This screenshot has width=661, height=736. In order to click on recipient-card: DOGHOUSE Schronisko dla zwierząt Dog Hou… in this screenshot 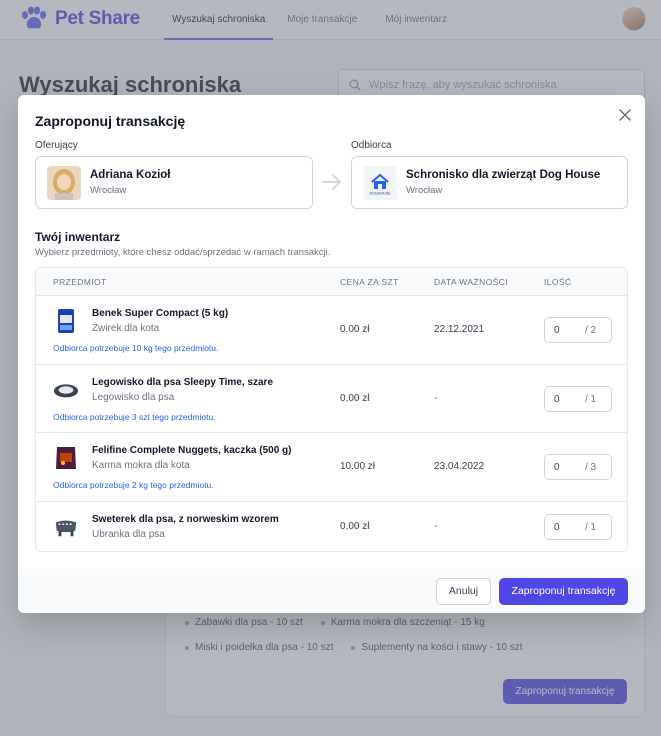, I will do `click(489, 182)`.